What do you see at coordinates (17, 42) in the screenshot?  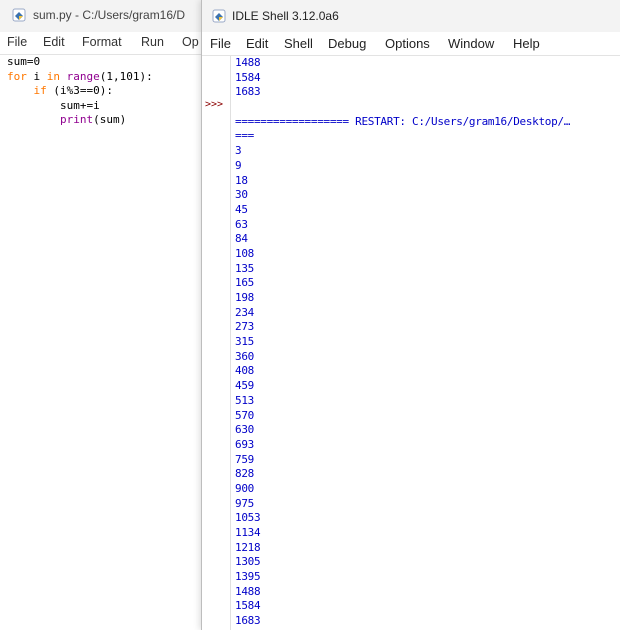 I see `editor-menu-file: File` at bounding box center [17, 42].